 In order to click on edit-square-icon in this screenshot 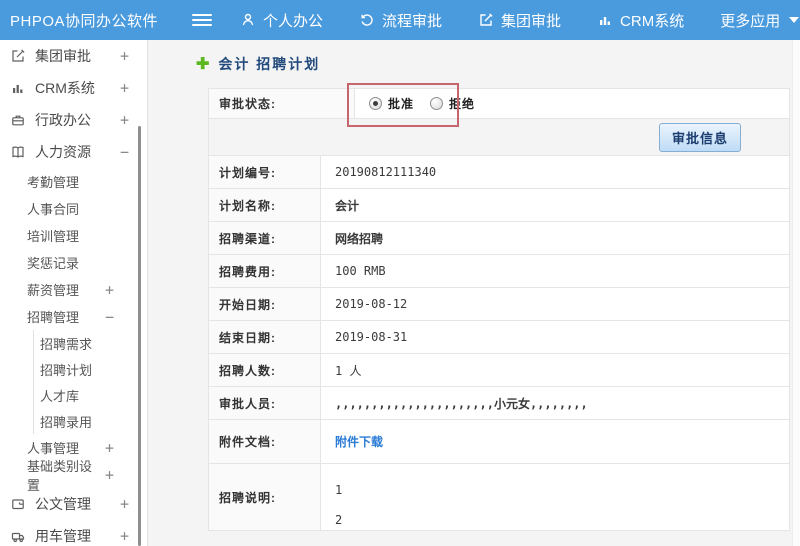, I will do `click(18, 56)`.